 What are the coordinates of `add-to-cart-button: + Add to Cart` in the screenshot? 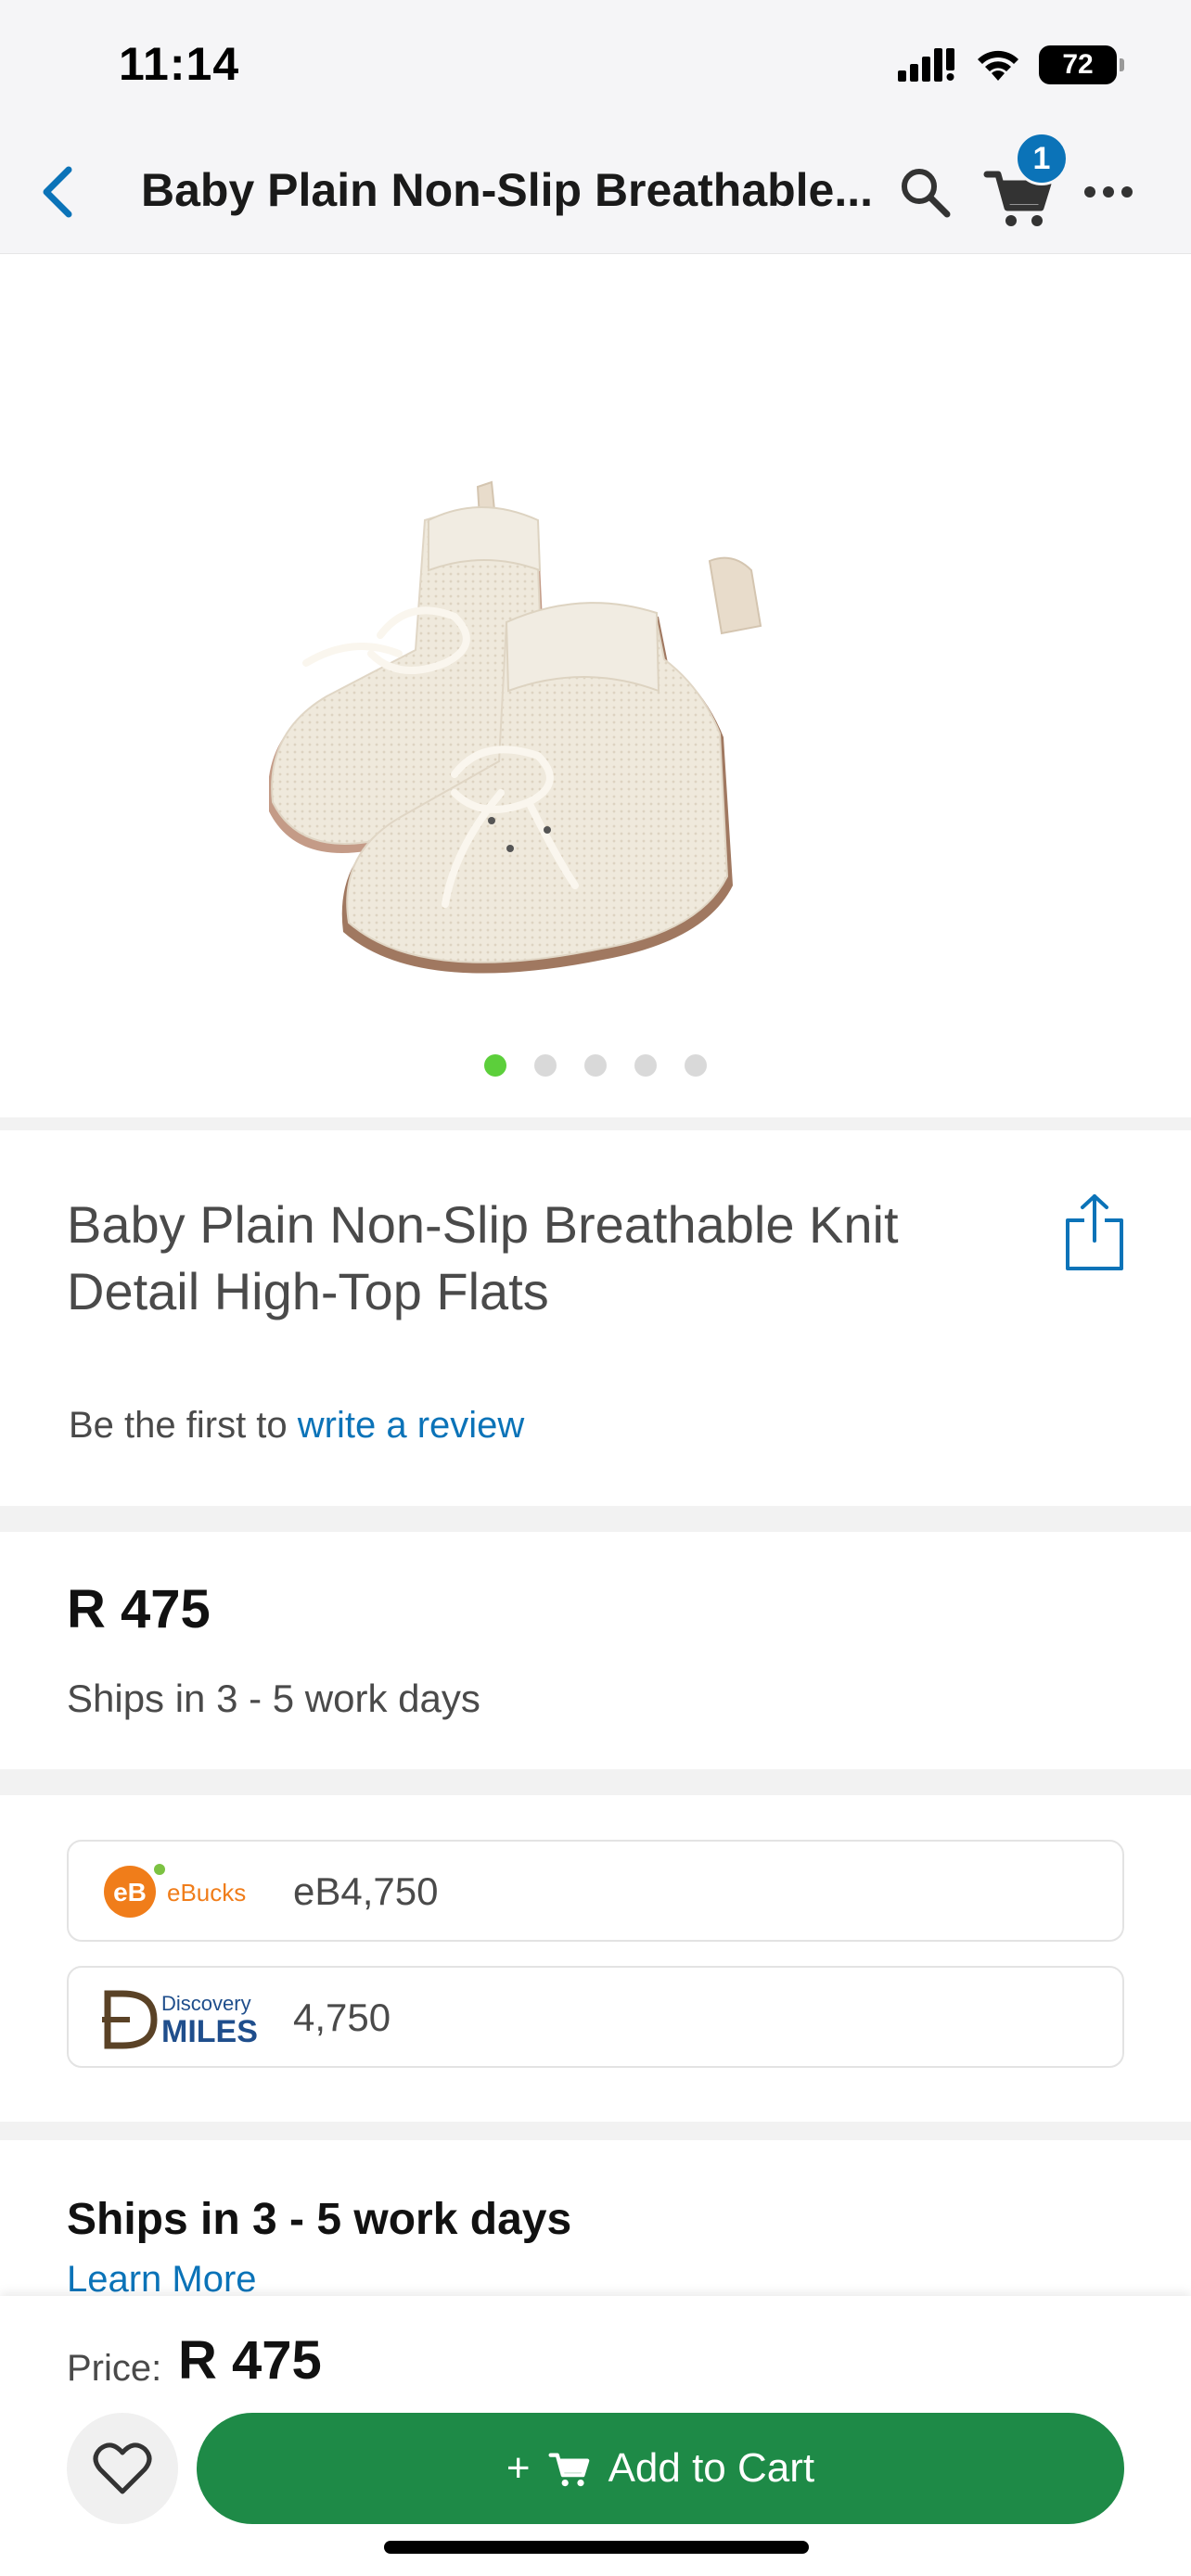 It's located at (660, 2468).